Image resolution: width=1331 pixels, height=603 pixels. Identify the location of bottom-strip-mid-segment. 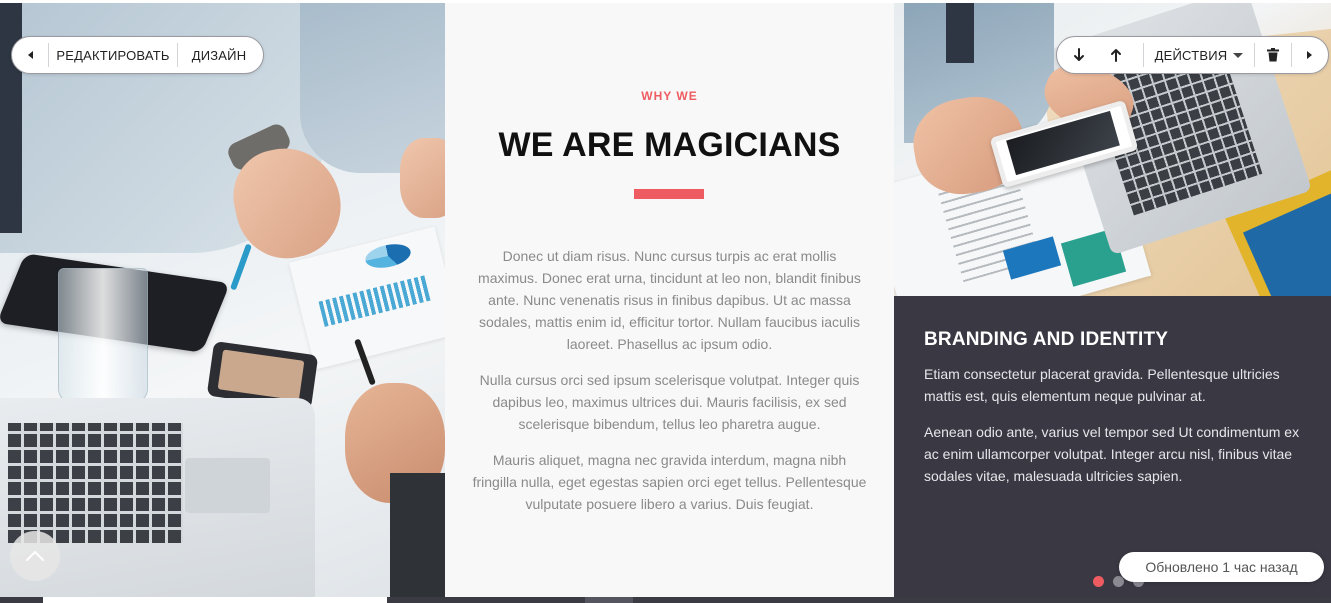
(609, 600).